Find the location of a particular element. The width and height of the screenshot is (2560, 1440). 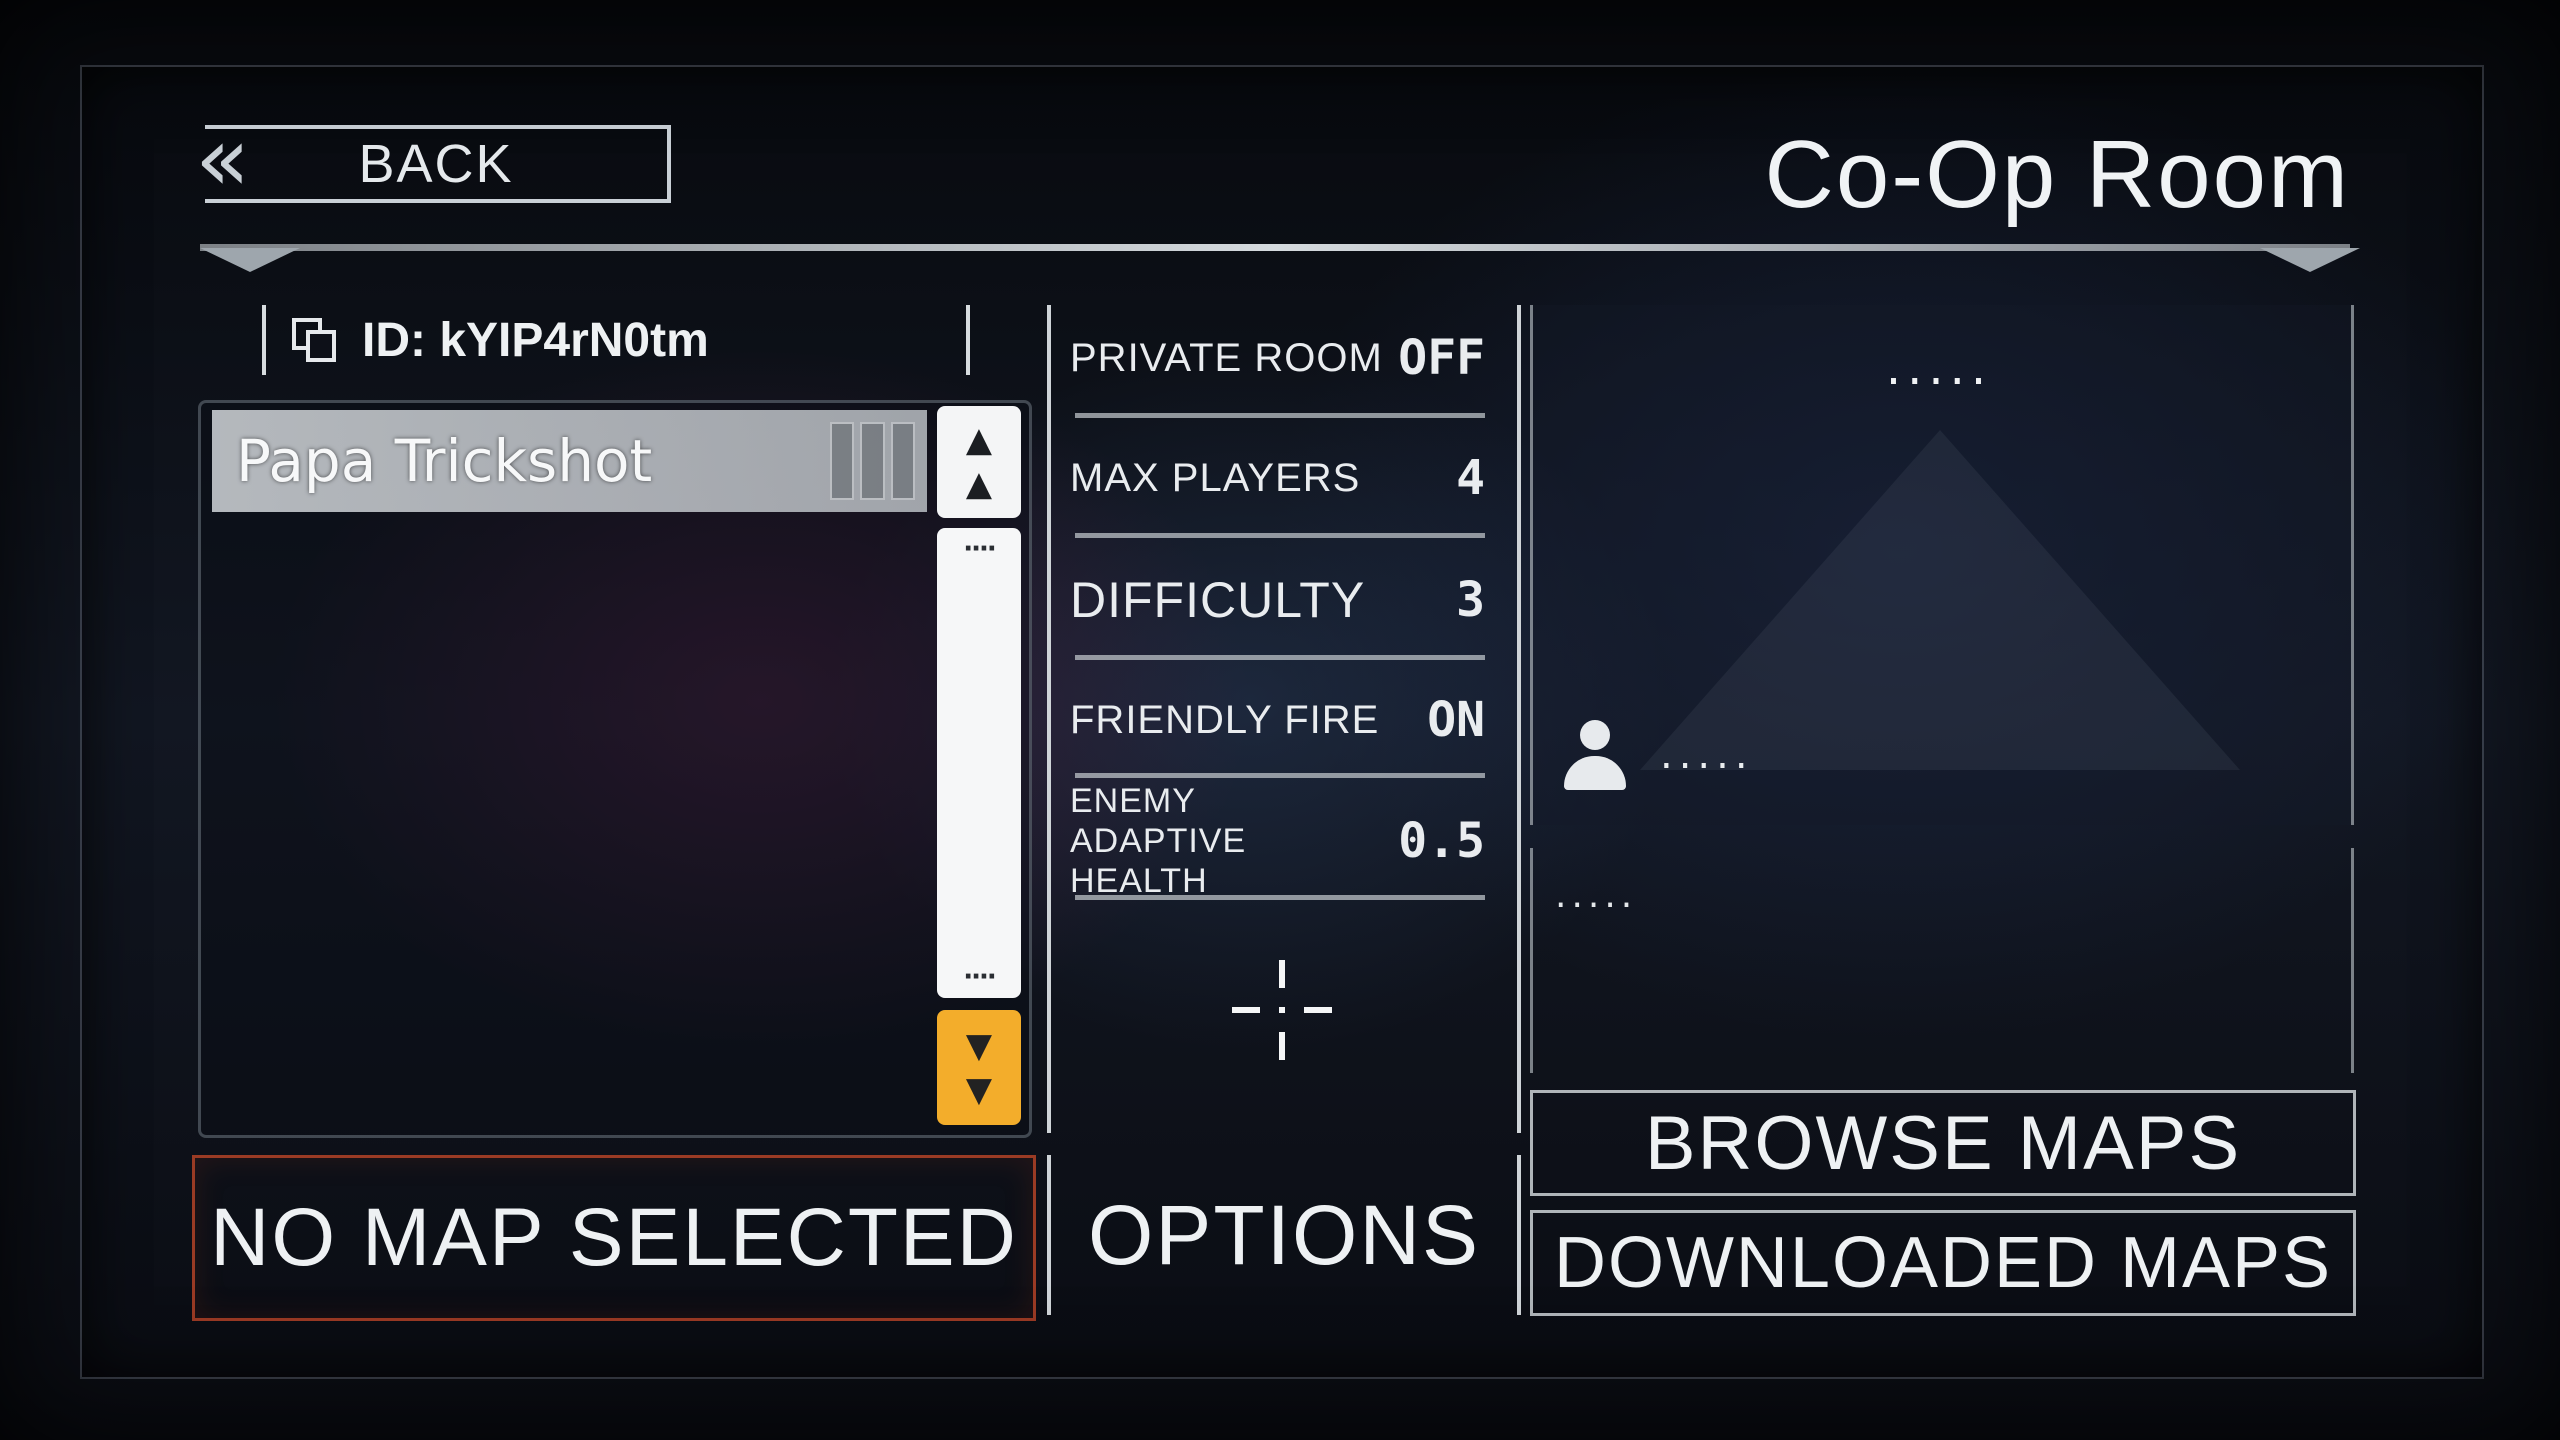

user-icon is located at coordinates (1595, 755).